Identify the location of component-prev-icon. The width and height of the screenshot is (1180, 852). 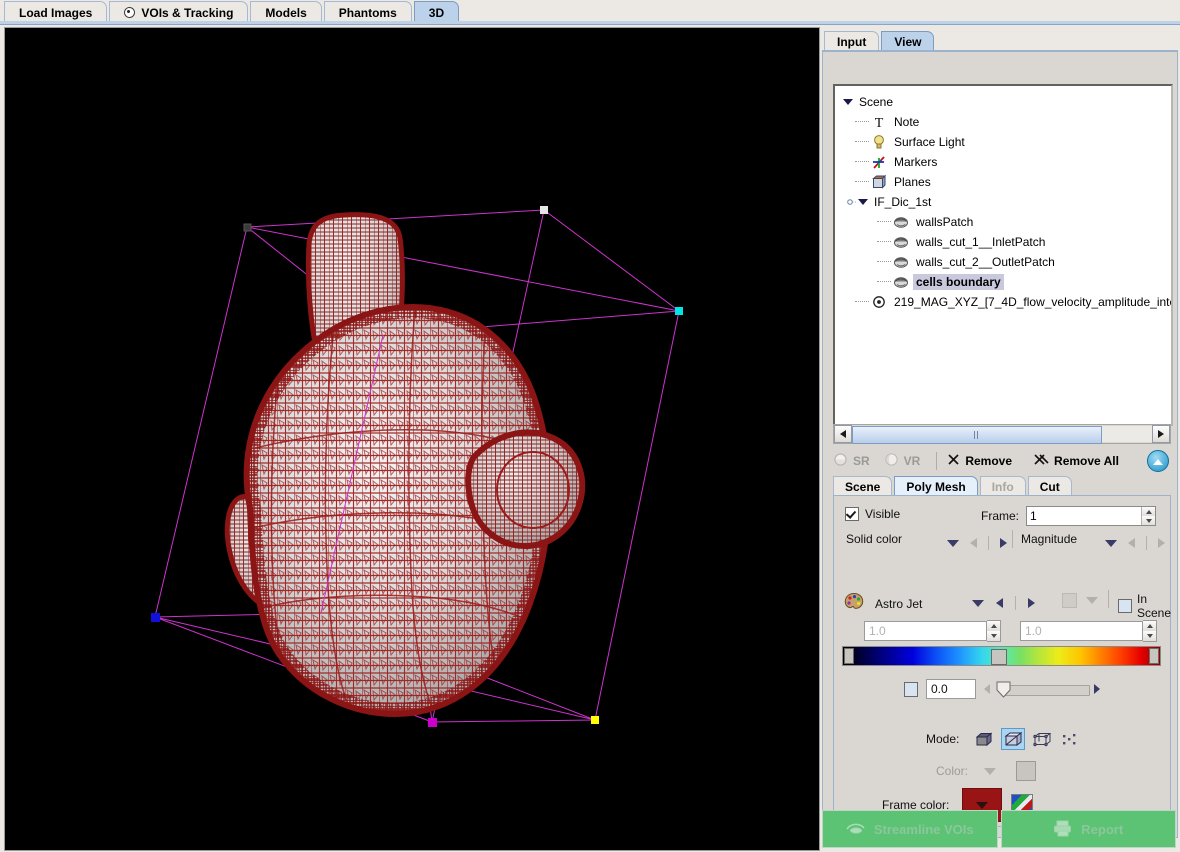
(1131, 543).